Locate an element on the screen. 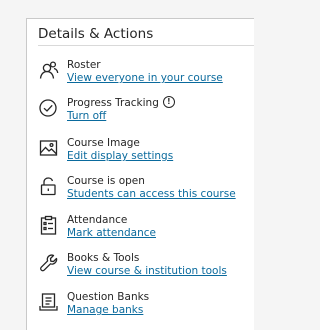 The height and width of the screenshot is (330, 320). course-status-link: Students can access this course is located at coordinates (151, 194).